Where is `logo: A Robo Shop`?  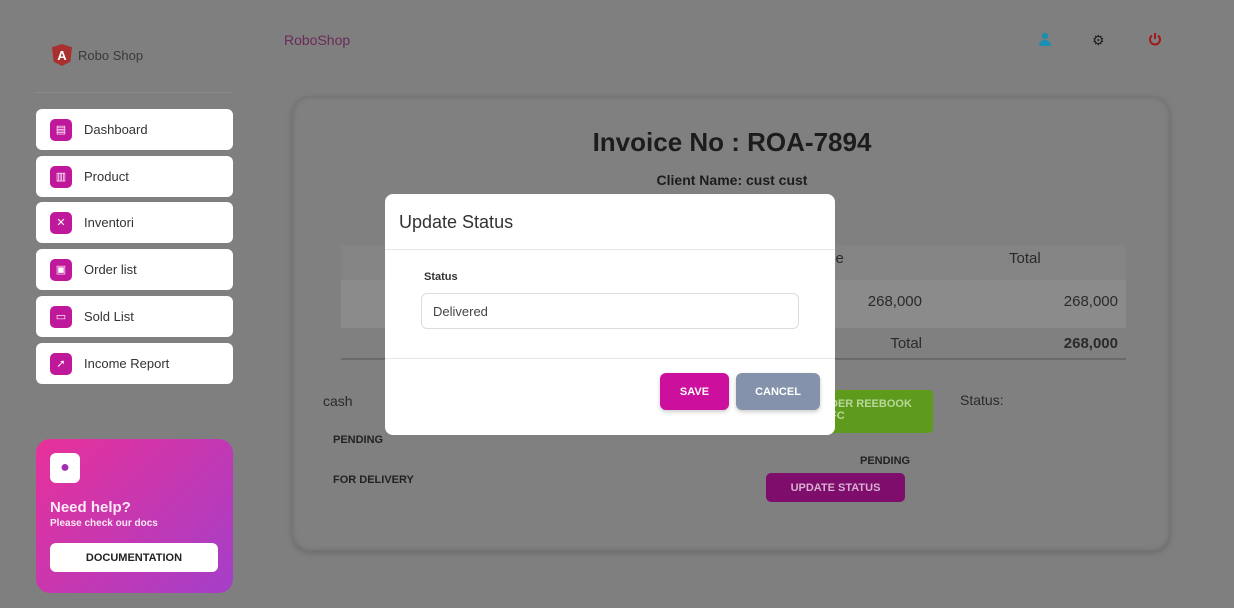 logo: A Robo Shop is located at coordinates (97, 55).